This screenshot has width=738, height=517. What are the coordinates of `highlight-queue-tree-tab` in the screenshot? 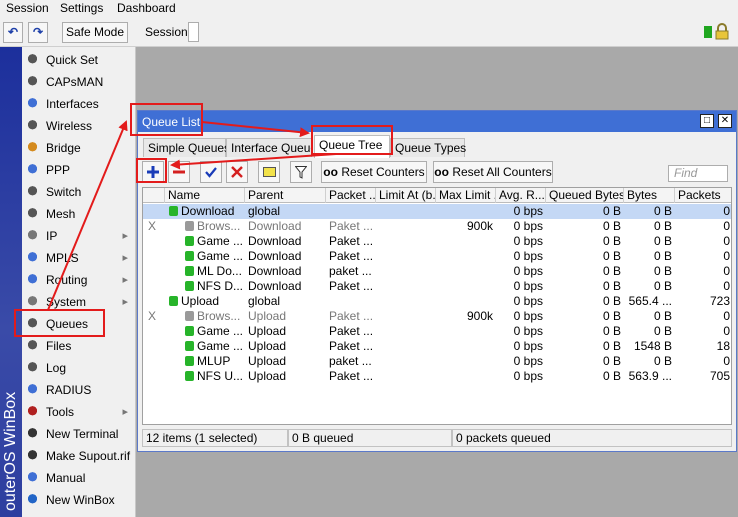 It's located at (352, 140).